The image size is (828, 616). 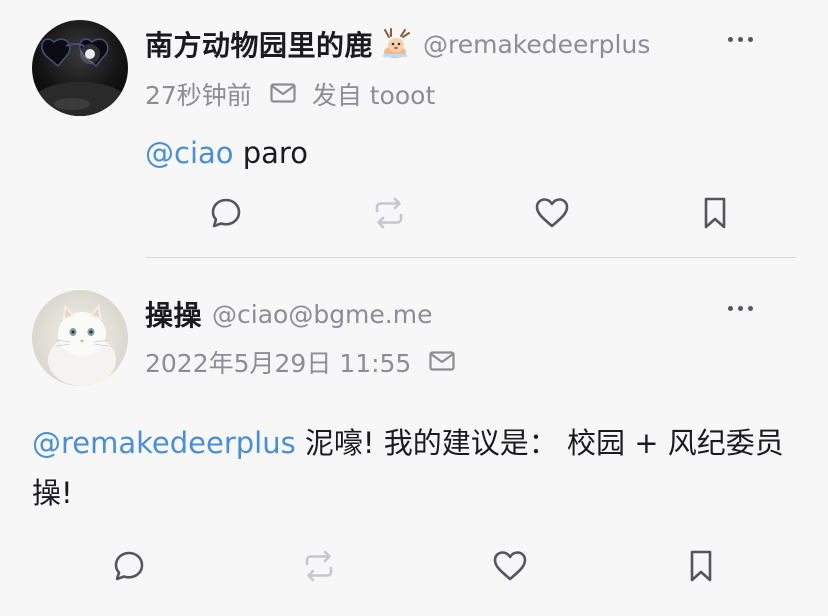 What do you see at coordinates (322, 314) in the screenshot?
I see `handle: @ciao@bgme.me` at bounding box center [322, 314].